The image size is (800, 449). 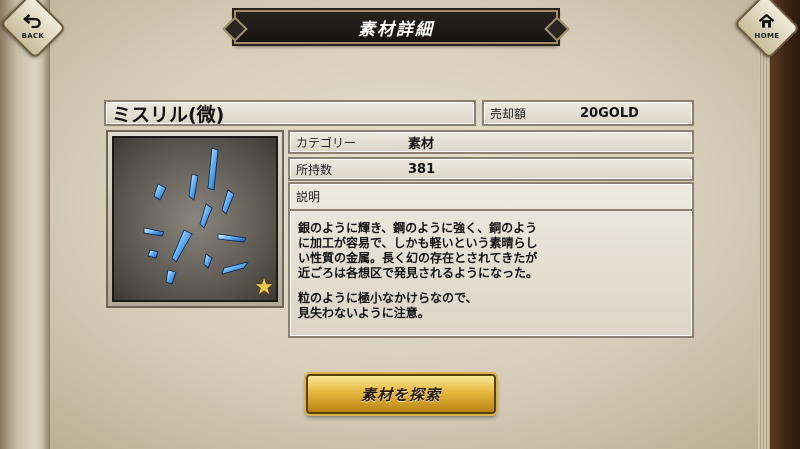 What do you see at coordinates (364, 313) in the screenshot?
I see `description-line: 見失わないように注意。` at bounding box center [364, 313].